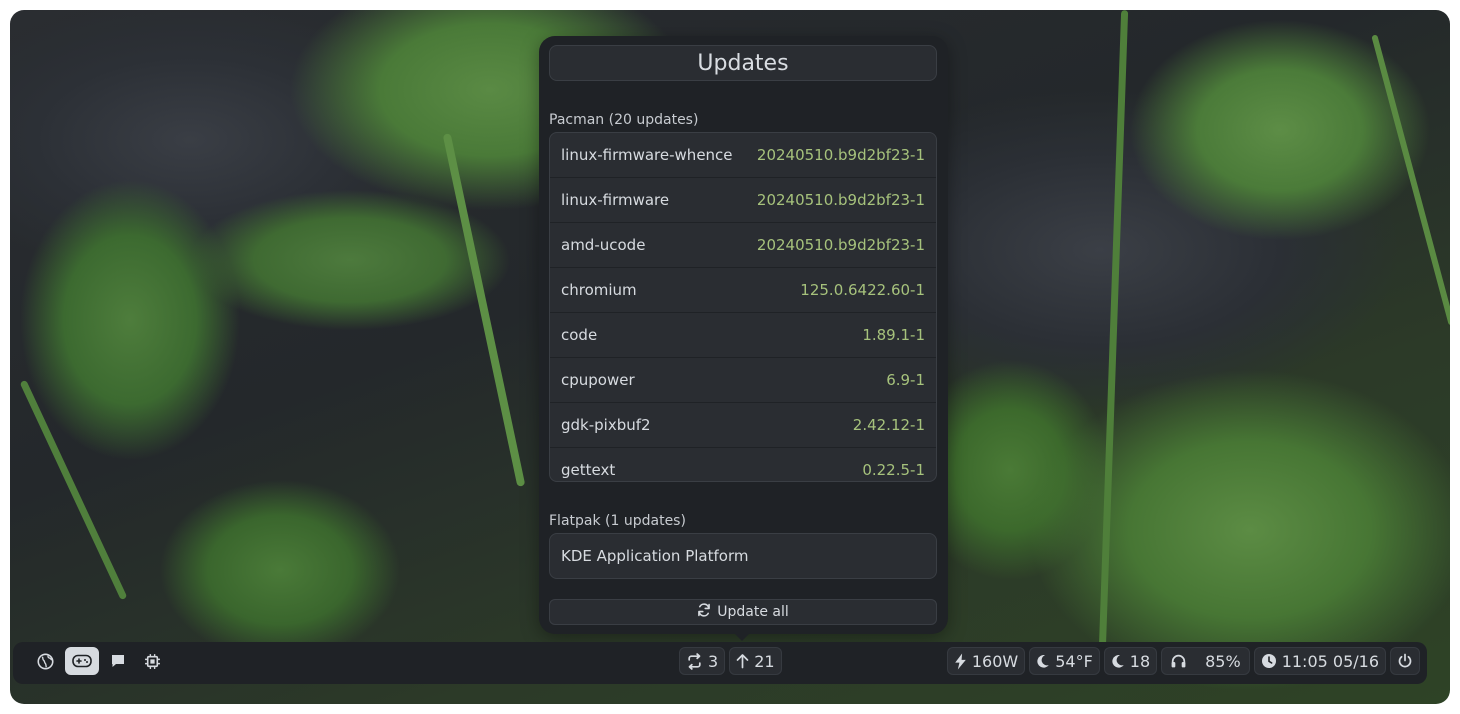  Describe the element at coordinates (624, 120) in the screenshot. I see `pacman-section-label: Pacman (20 updates)` at that location.